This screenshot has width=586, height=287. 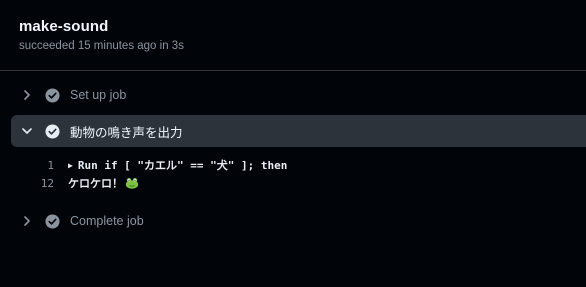 What do you see at coordinates (158, 183) in the screenshot?
I see `log-line: 12 ケロケロ！` at bounding box center [158, 183].